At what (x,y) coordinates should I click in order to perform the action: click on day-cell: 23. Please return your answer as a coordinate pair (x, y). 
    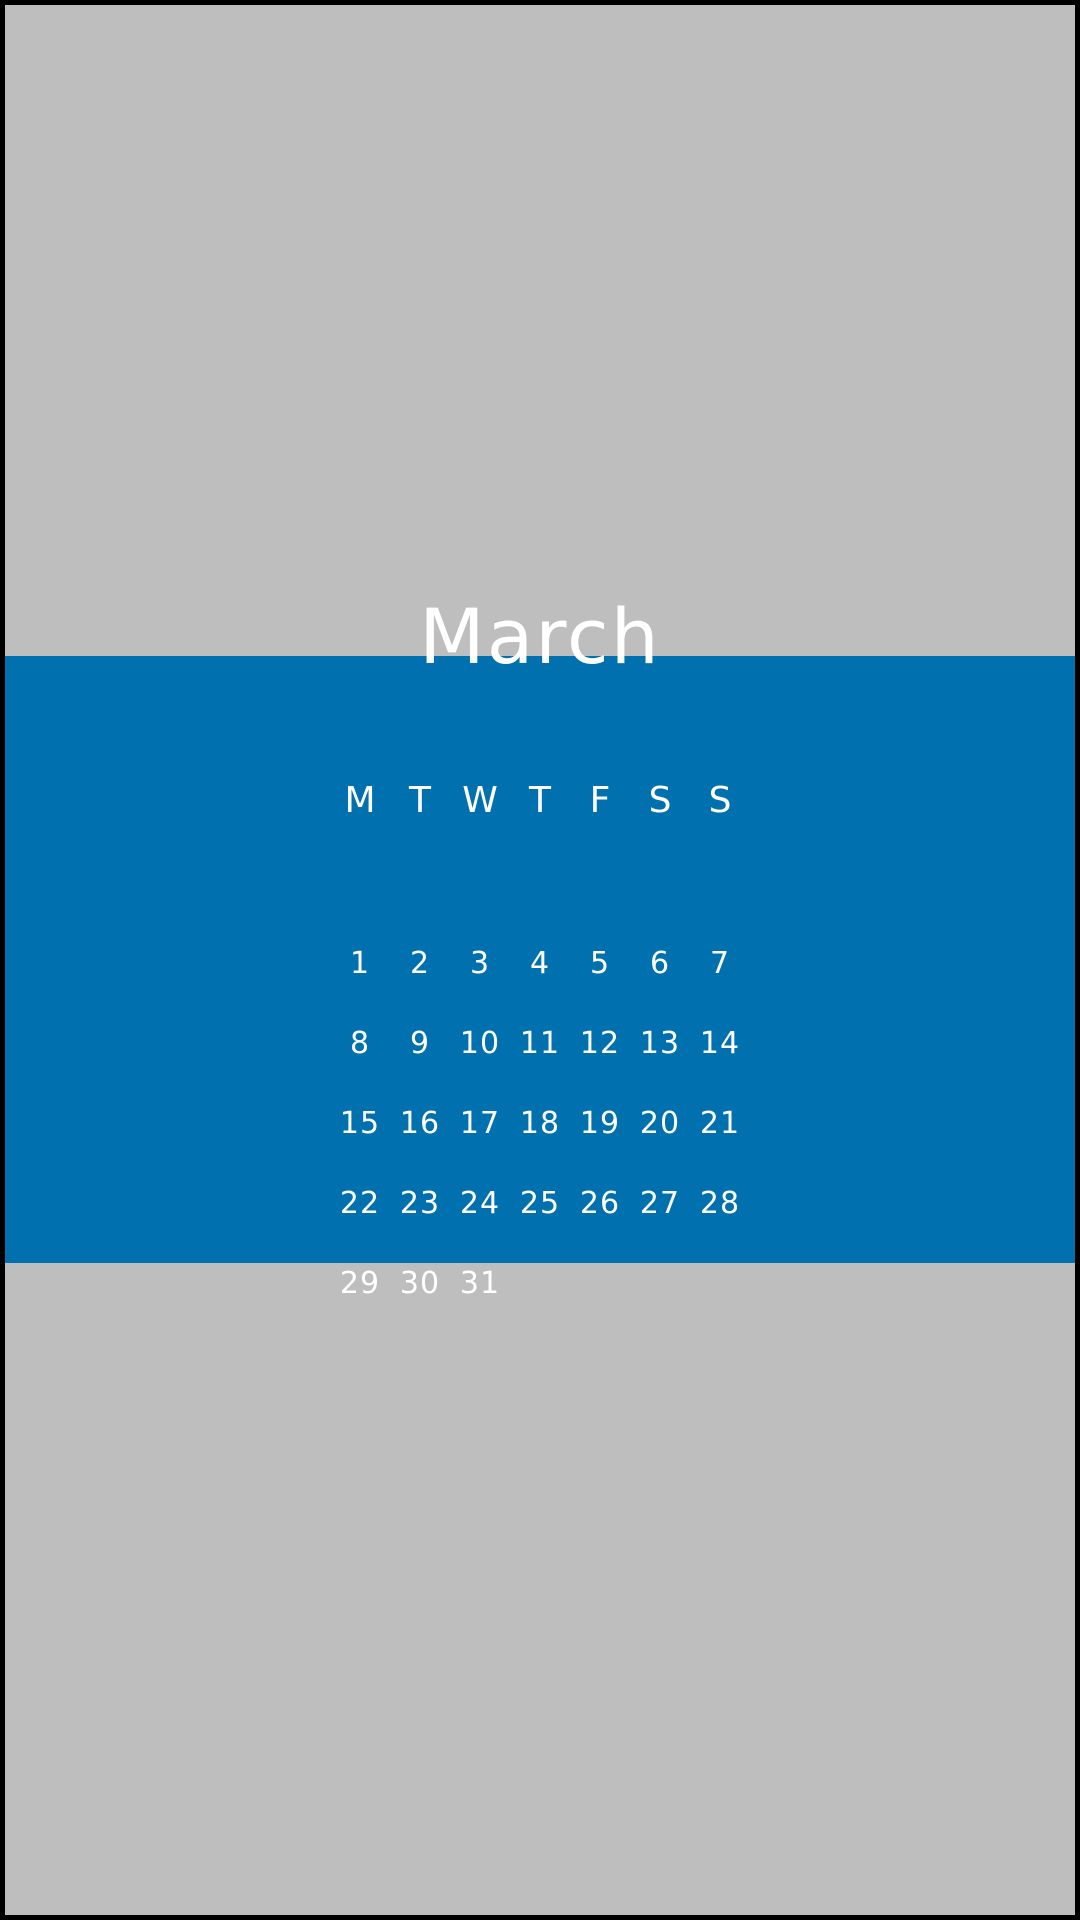
    Looking at the image, I should click on (420, 1203).